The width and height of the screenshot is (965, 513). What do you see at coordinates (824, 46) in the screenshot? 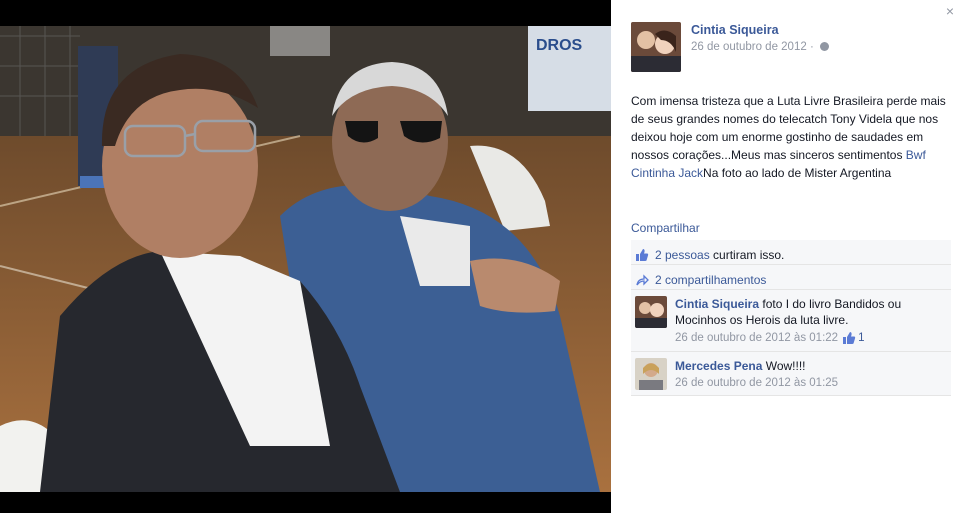
I see `globe-icon` at bounding box center [824, 46].